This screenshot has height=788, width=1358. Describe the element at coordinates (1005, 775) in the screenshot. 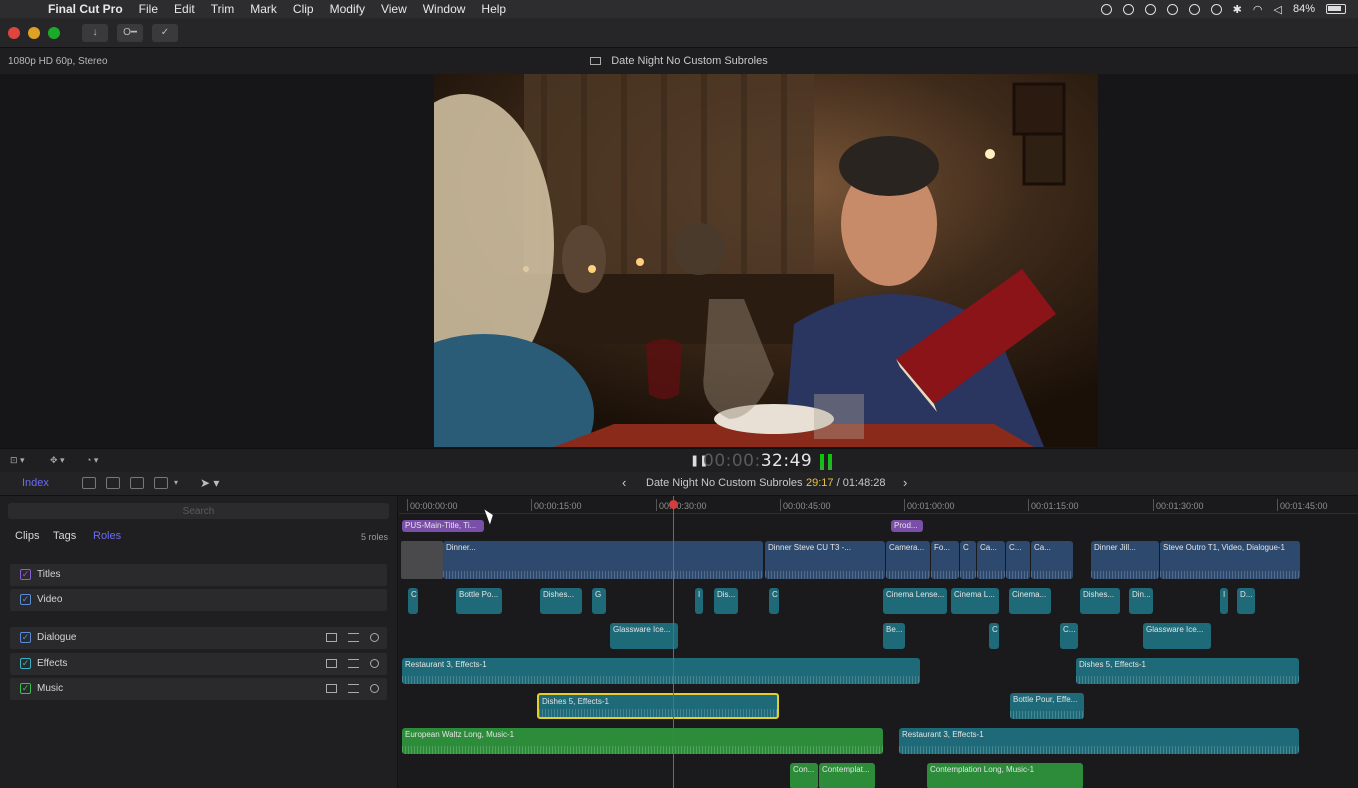

I see `music-clip: Contemplation Long, Music-1` at that location.